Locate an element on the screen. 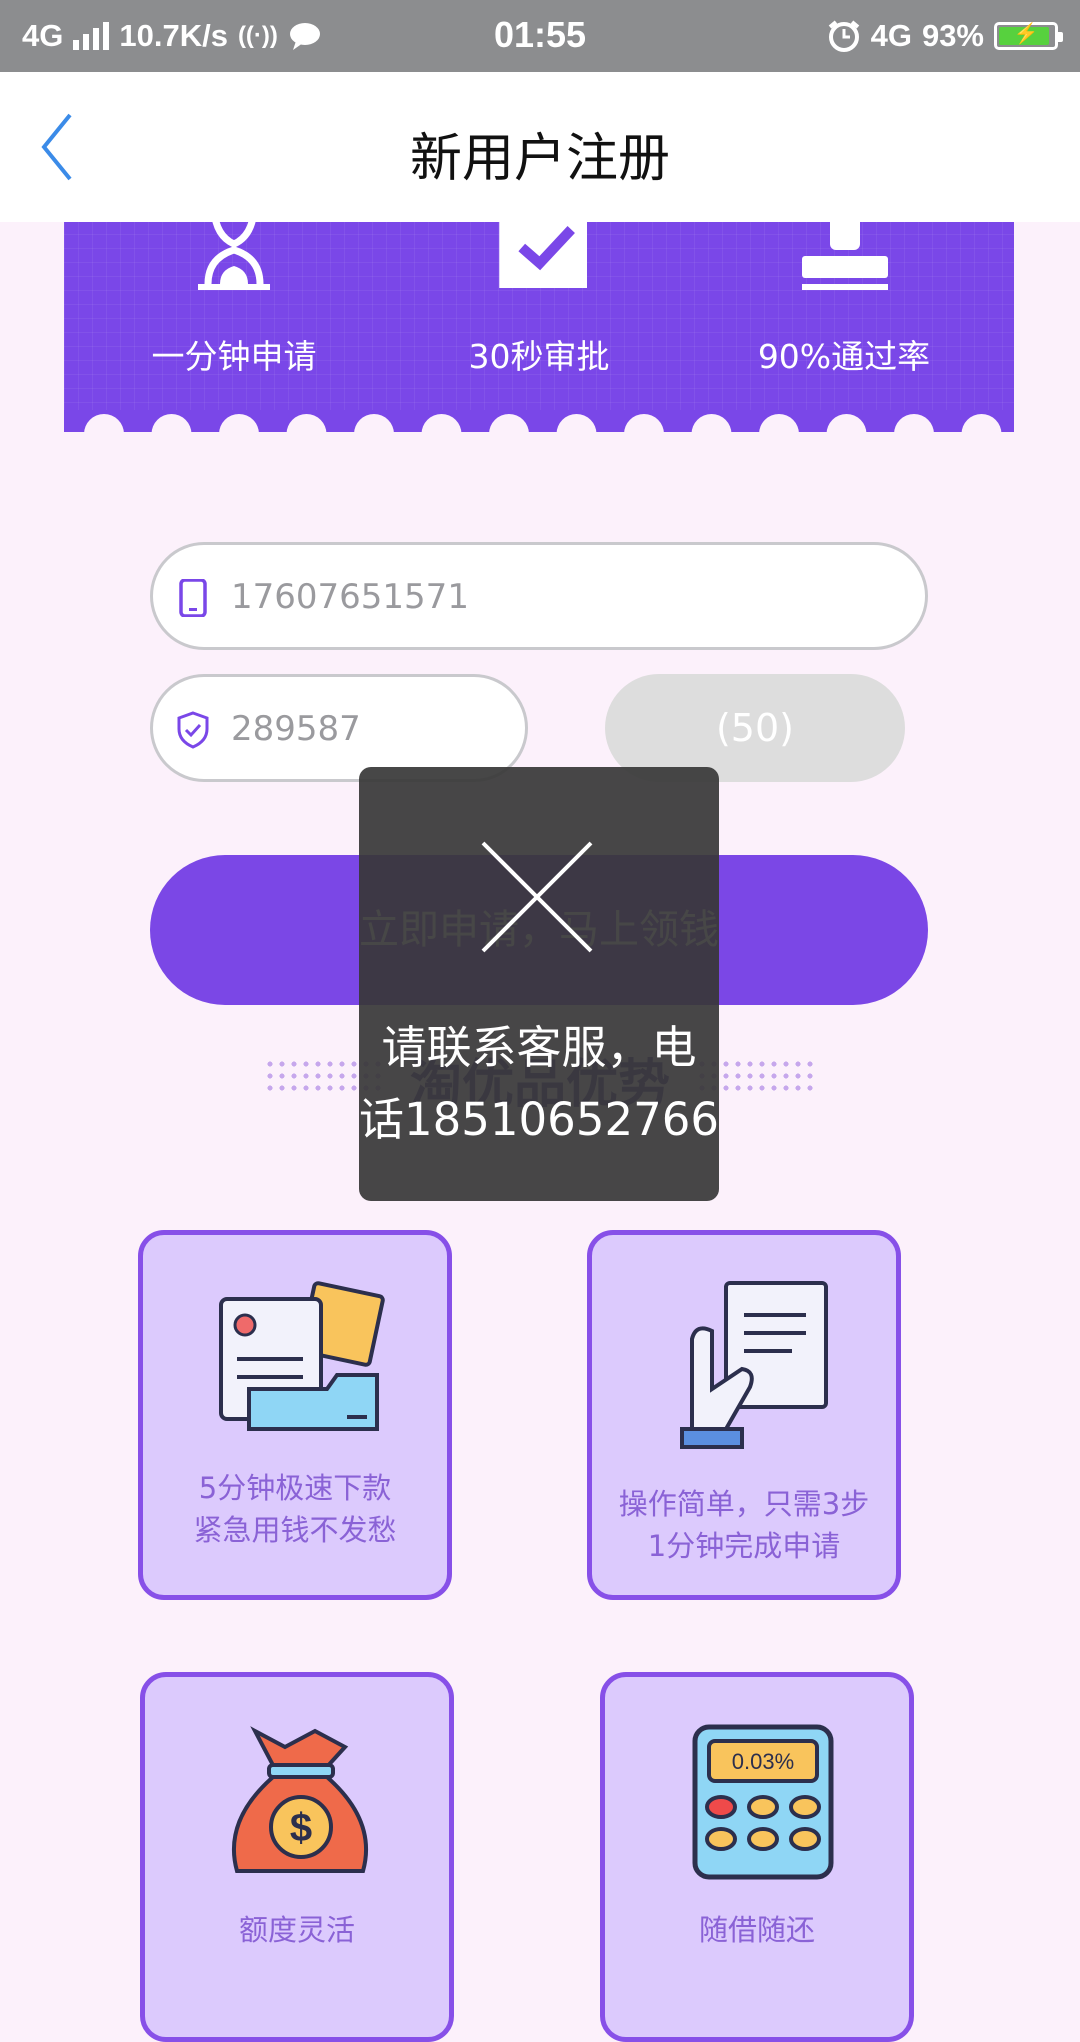 The height and width of the screenshot is (2042, 1080). app-header: 新用户注册 is located at coordinates (540, 147).